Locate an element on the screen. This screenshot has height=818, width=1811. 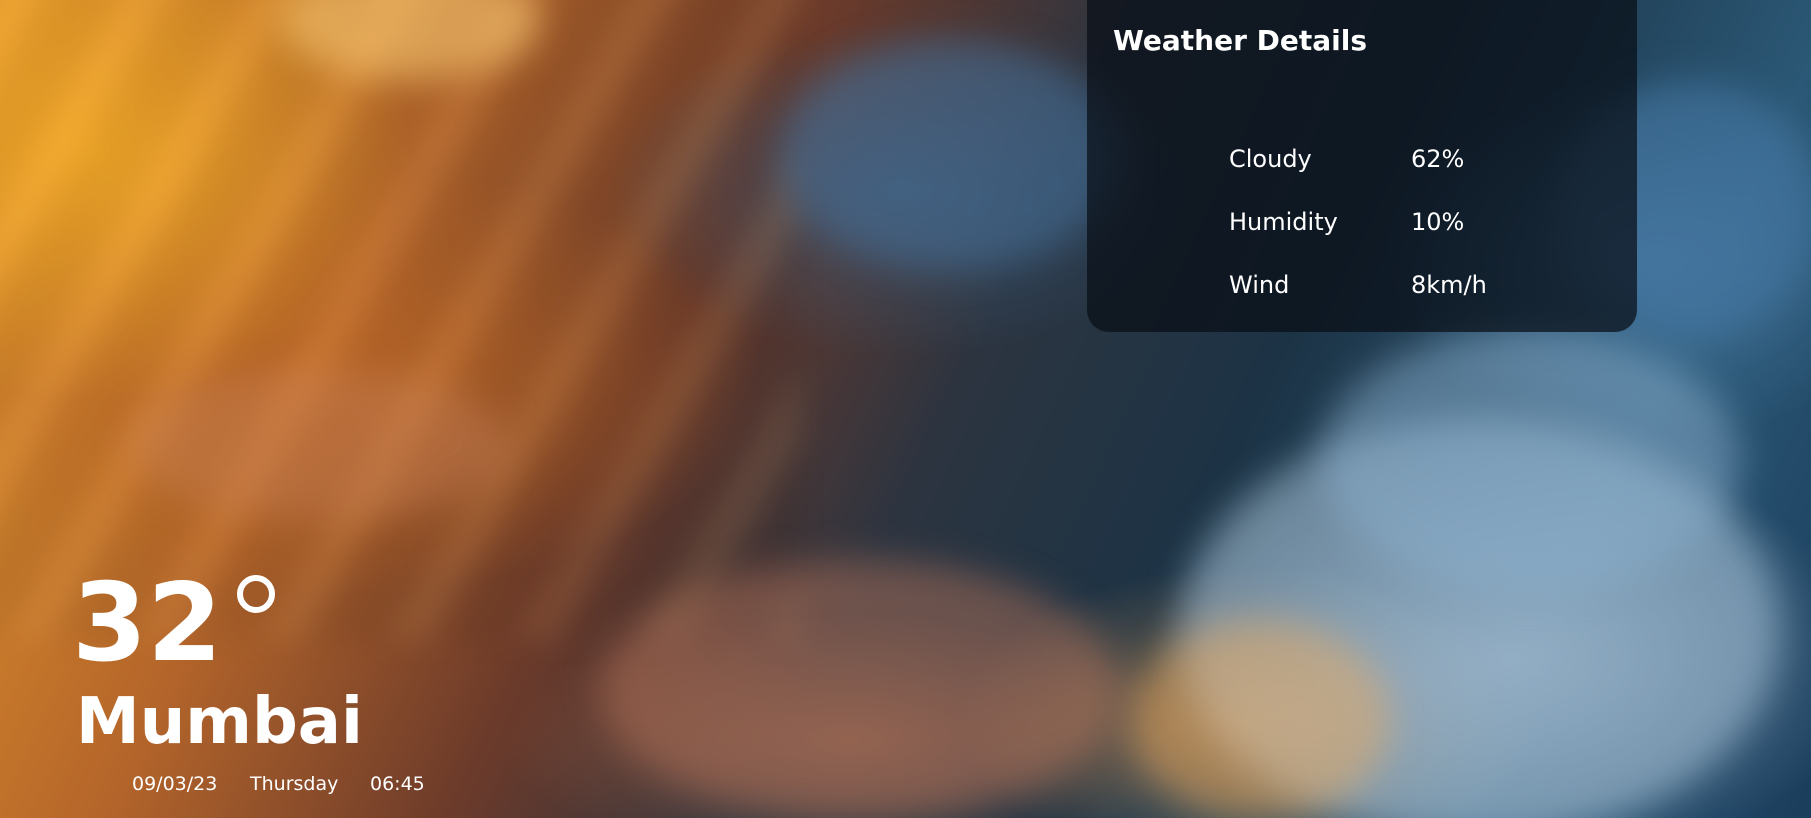
detail-value: 10% is located at coordinates (1438, 222).